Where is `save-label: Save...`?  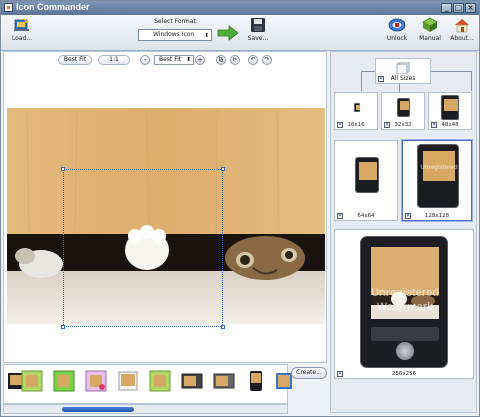
save-label: Save... is located at coordinates (258, 38).